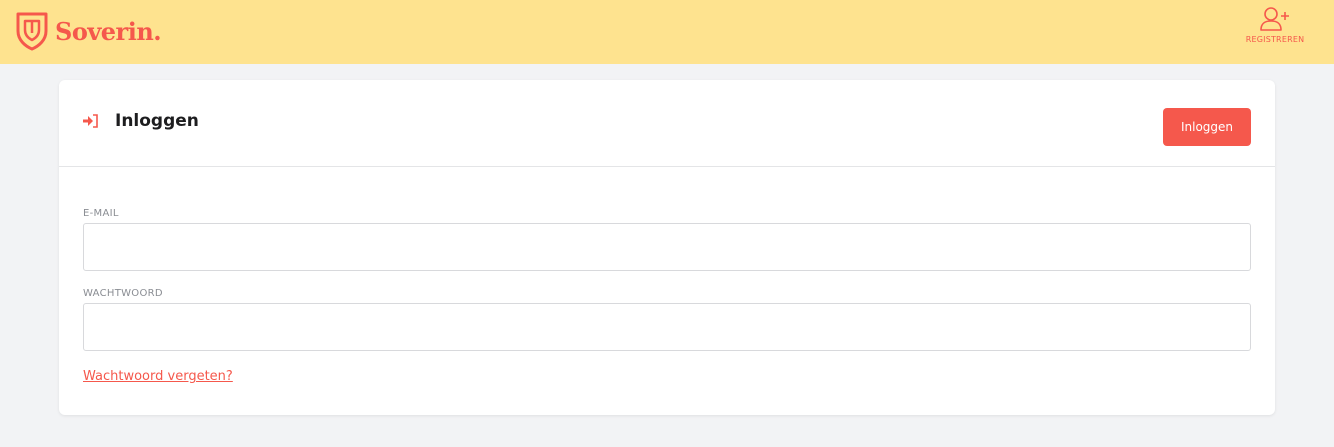 This screenshot has width=1334, height=447. Describe the element at coordinates (108, 31) in the screenshot. I see `brand-name: Soverin.` at that location.